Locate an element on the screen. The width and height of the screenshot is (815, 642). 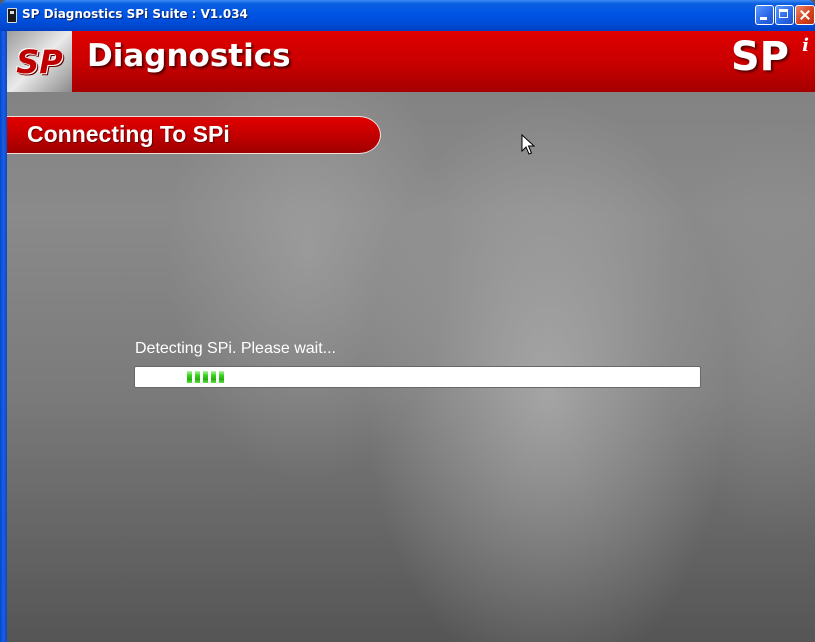
section-header: Connecting To SPi is located at coordinates (194, 135).